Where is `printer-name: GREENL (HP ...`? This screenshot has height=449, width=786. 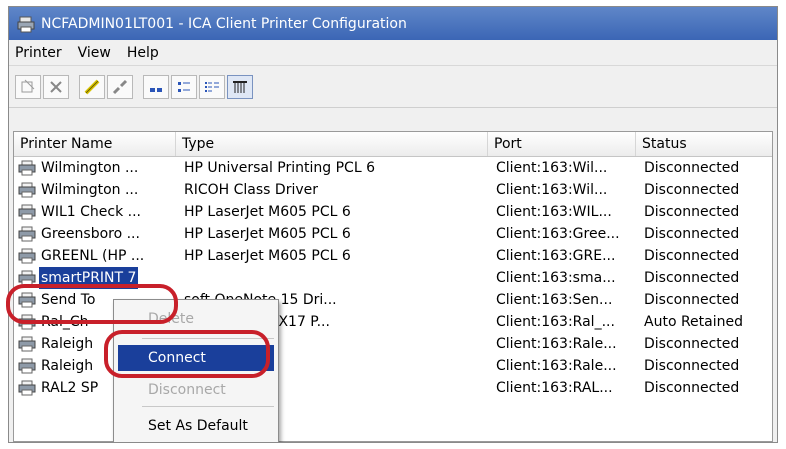 printer-name: GREENL (HP ... is located at coordinates (93, 256).